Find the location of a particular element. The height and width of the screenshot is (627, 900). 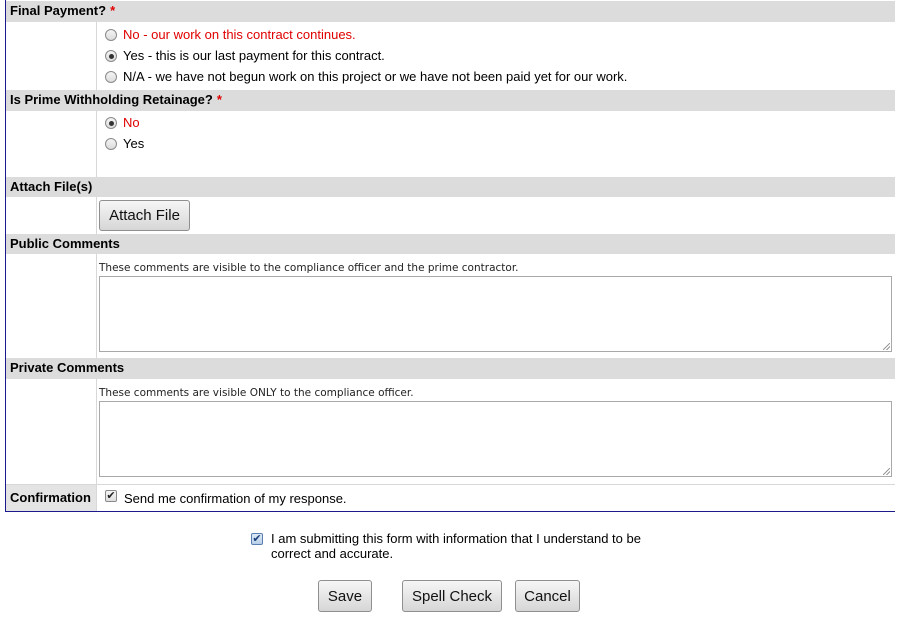

confirmation-checkbox-label: Send me confirmation of my response. is located at coordinates (235, 498).